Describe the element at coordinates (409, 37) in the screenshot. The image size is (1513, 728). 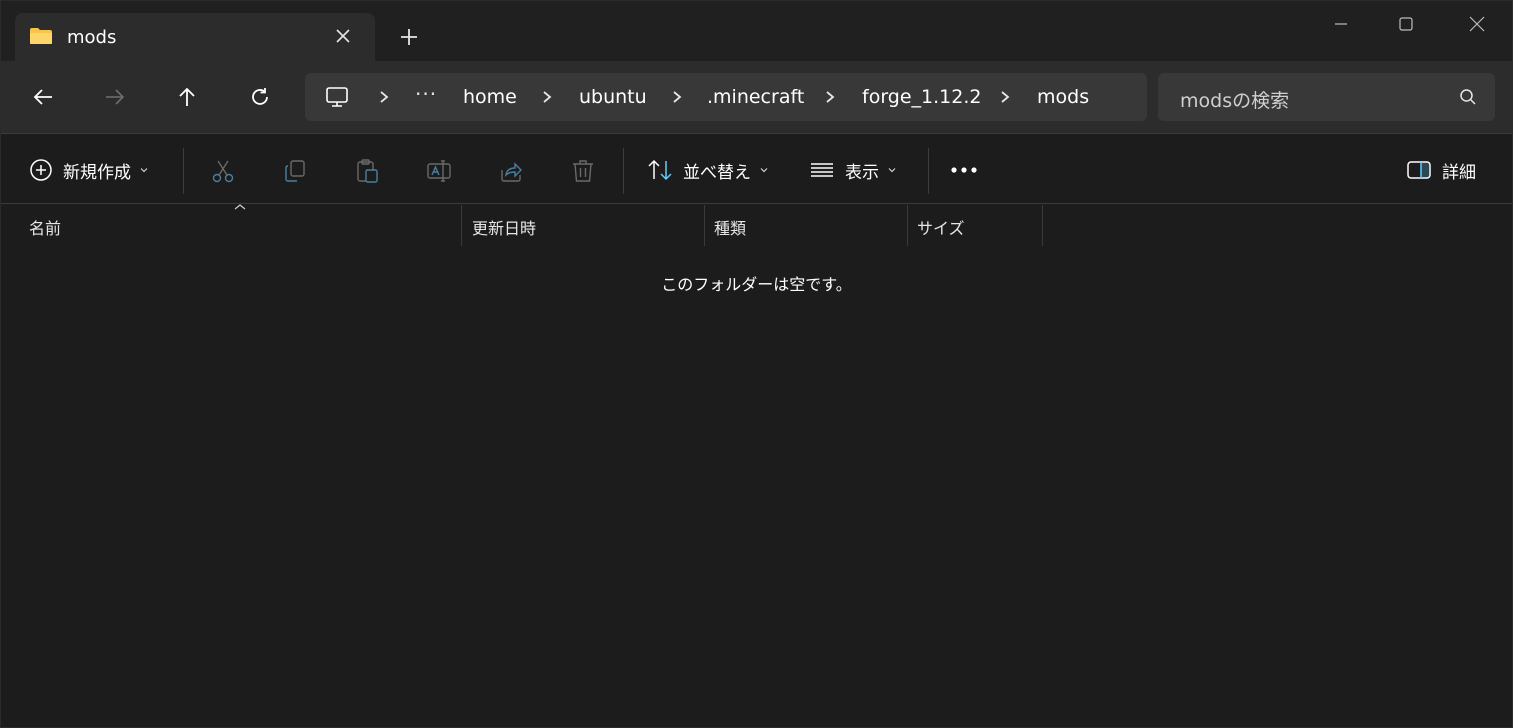
I see `plus-icon` at that location.